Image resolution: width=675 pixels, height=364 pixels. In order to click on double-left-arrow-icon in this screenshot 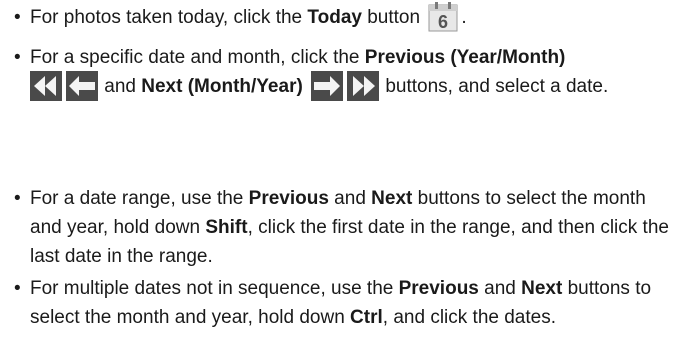, I will do `click(46, 85)`.